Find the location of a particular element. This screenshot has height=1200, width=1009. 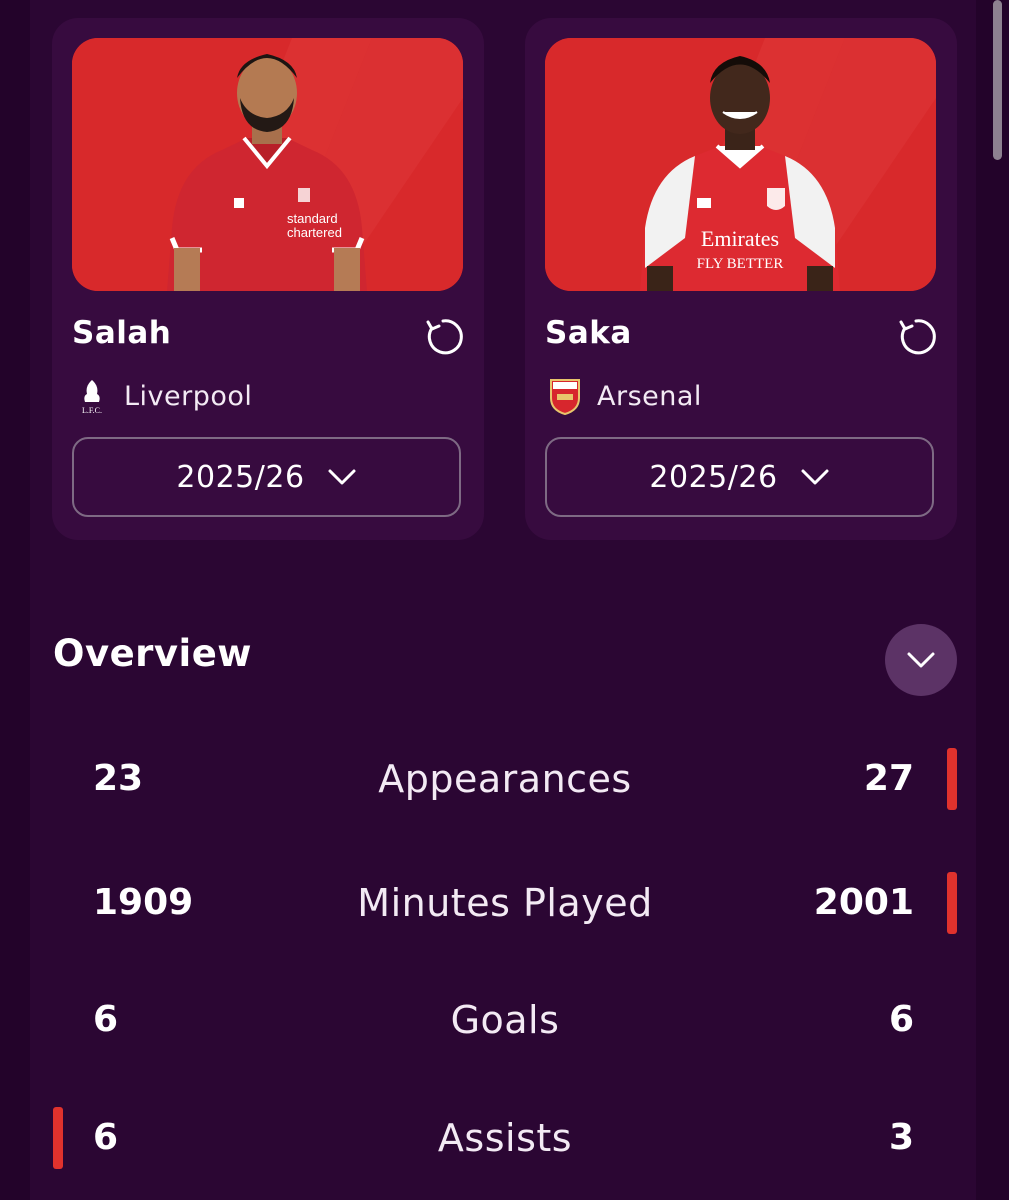

player-photo: Emirates FLY BETTER is located at coordinates (740, 164).